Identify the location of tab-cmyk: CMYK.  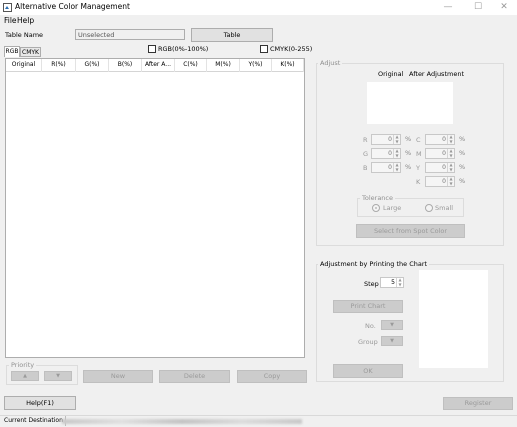
(30, 52).